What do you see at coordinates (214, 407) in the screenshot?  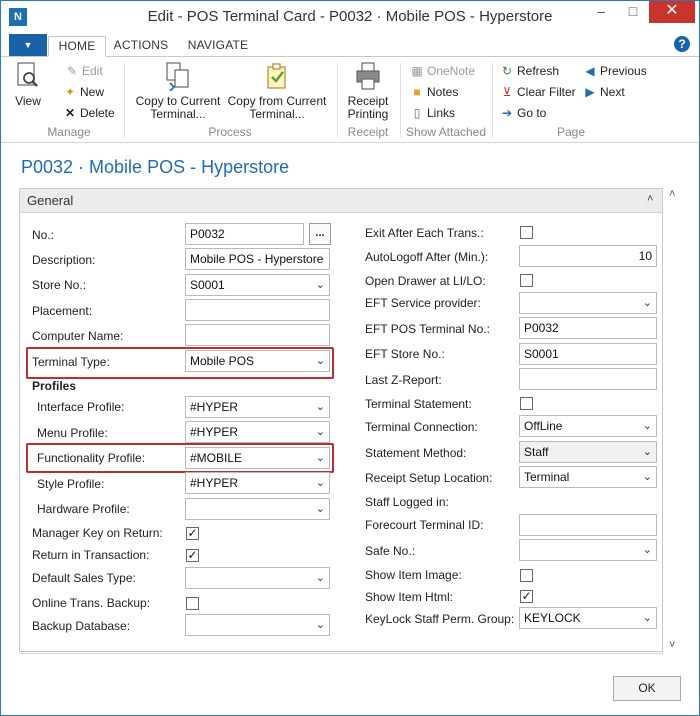 I see `interface-profile-value: #HYPER` at bounding box center [214, 407].